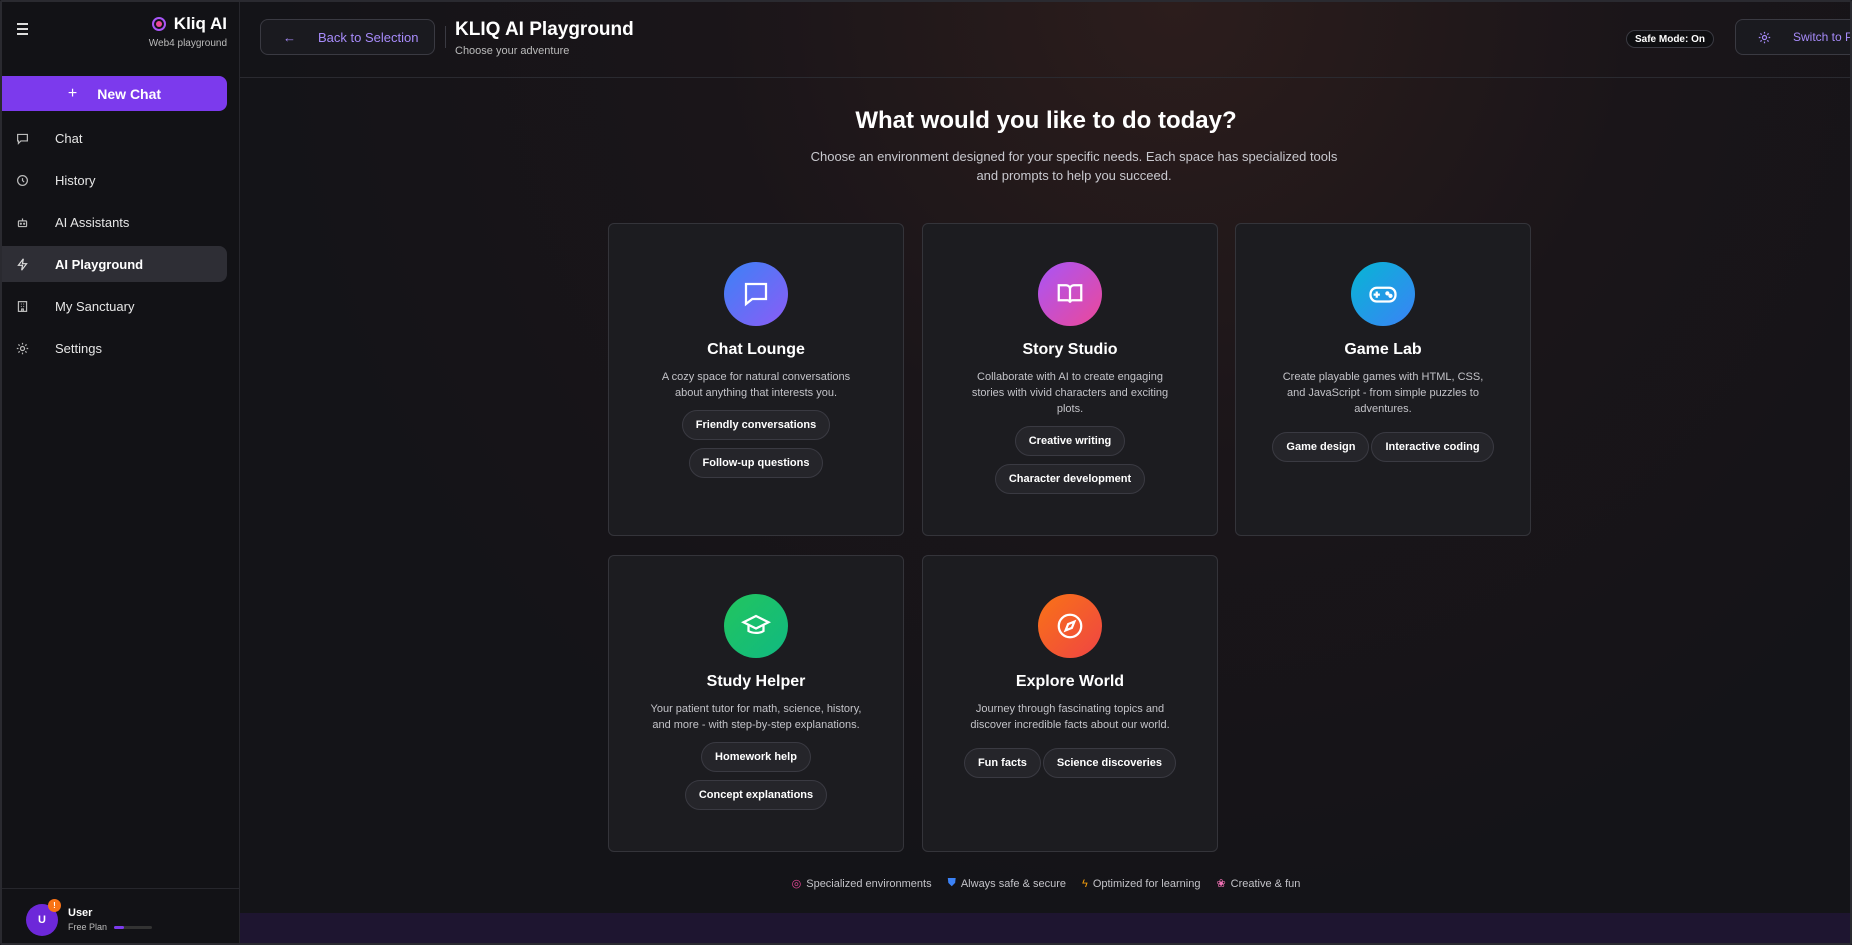  What do you see at coordinates (1109, 763) in the screenshot?
I see `tag: Science discoveries` at bounding box center [1109, 763].